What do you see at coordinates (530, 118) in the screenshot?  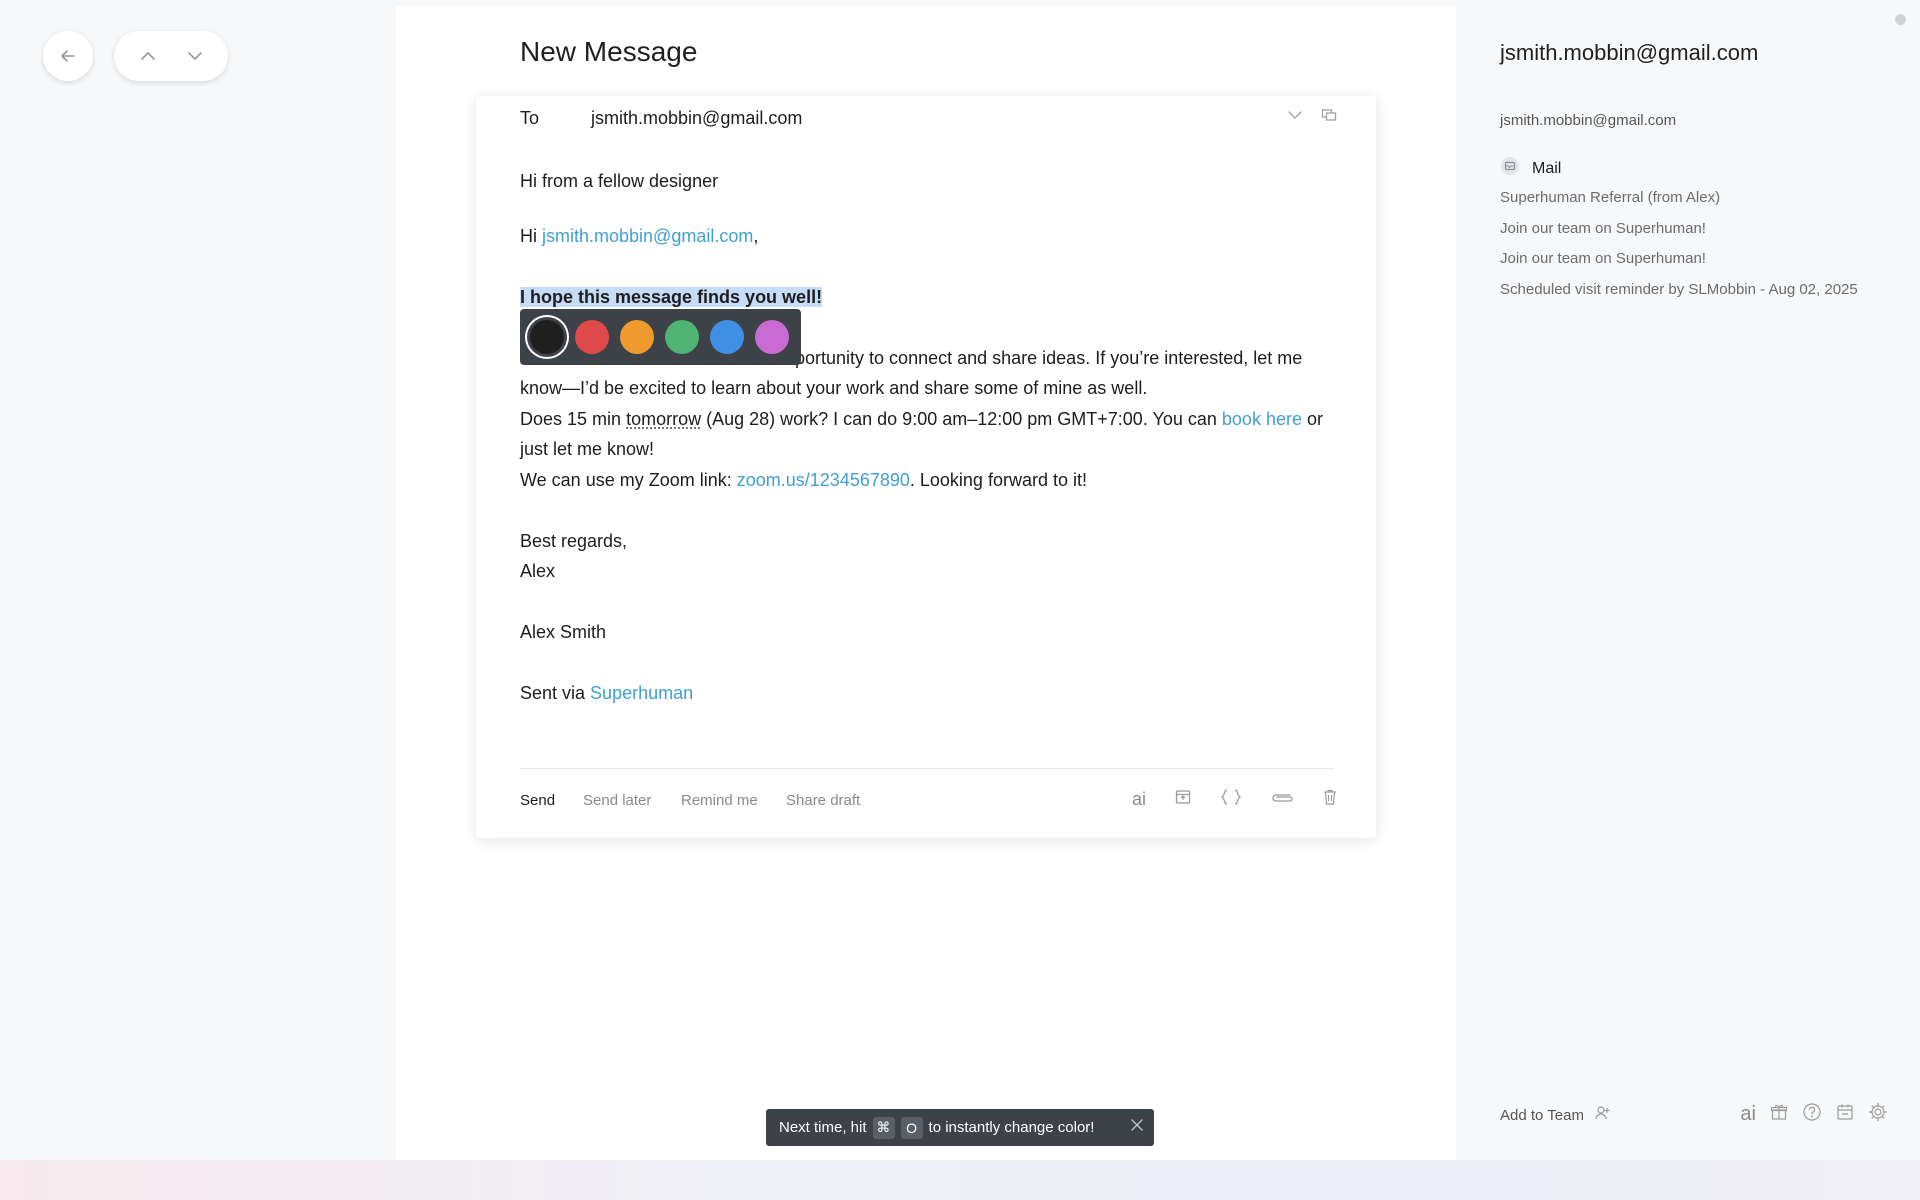 I see `to-label: To` at bounding box center [530, 118].